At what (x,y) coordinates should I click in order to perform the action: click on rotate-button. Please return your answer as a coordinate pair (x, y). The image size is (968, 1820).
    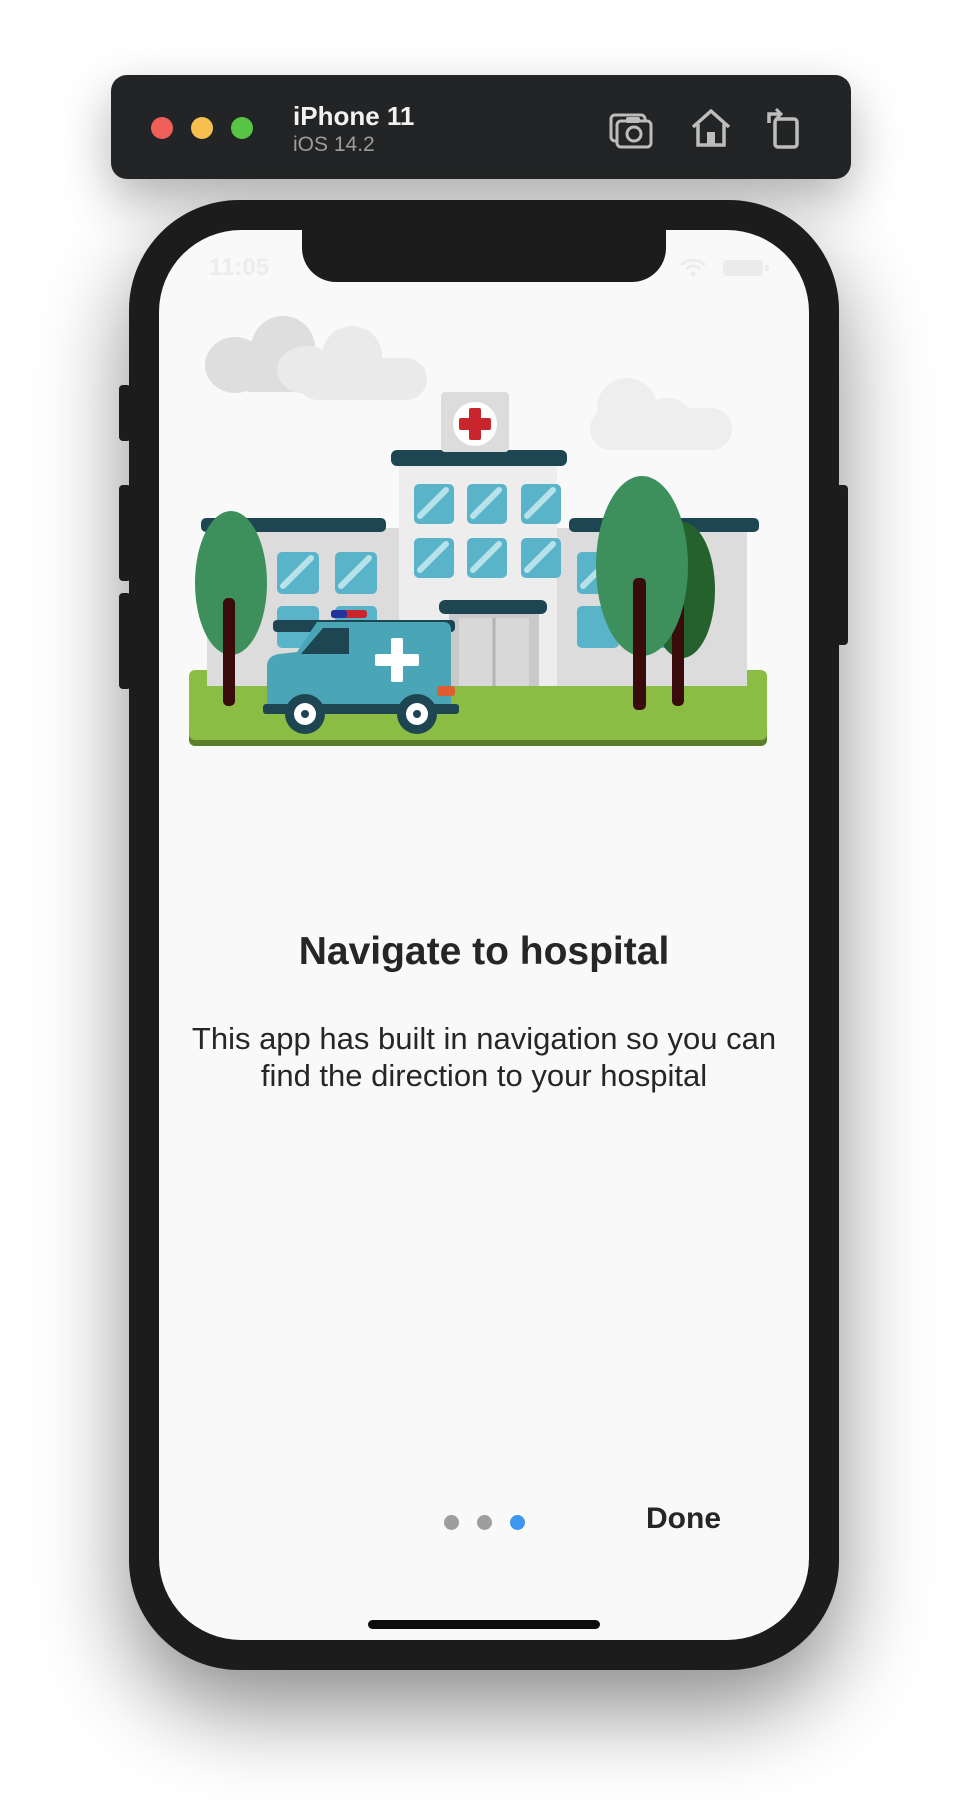
    Looking at the image, I should click on (785, 128).